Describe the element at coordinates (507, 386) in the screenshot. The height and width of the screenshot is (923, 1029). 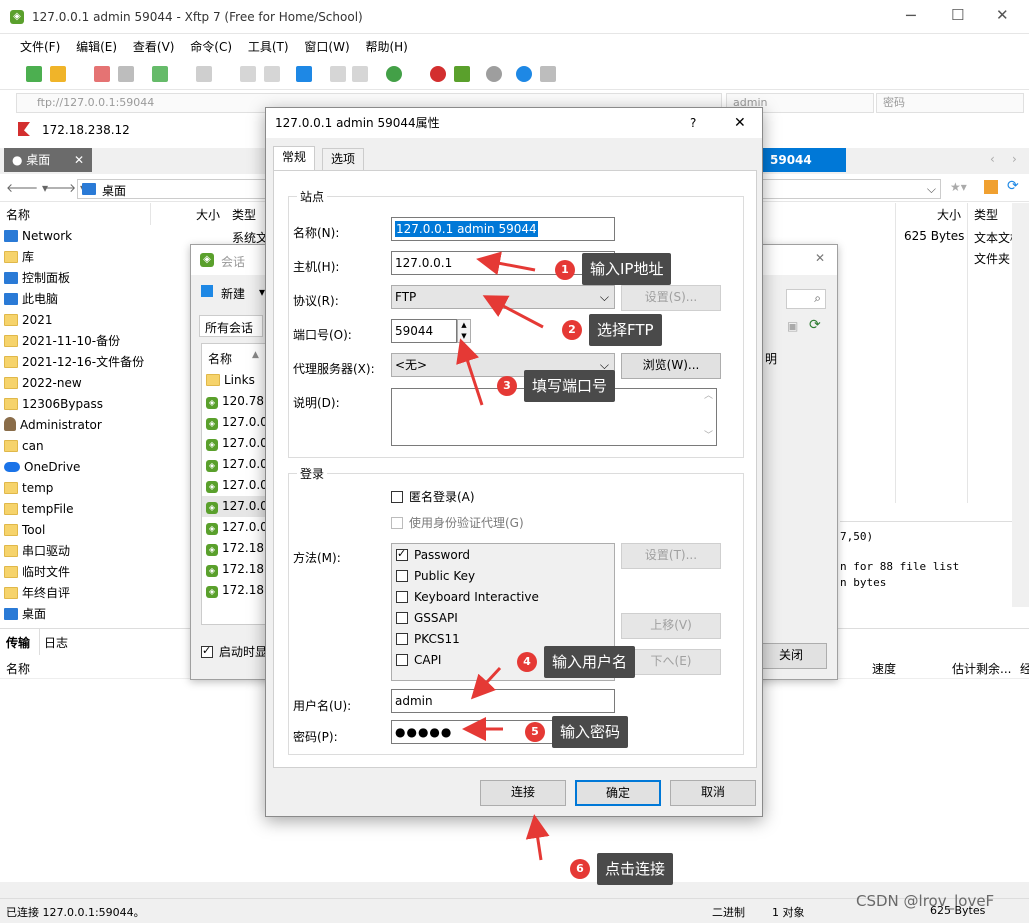
I see `annotation-badge-3: 3` at that location.